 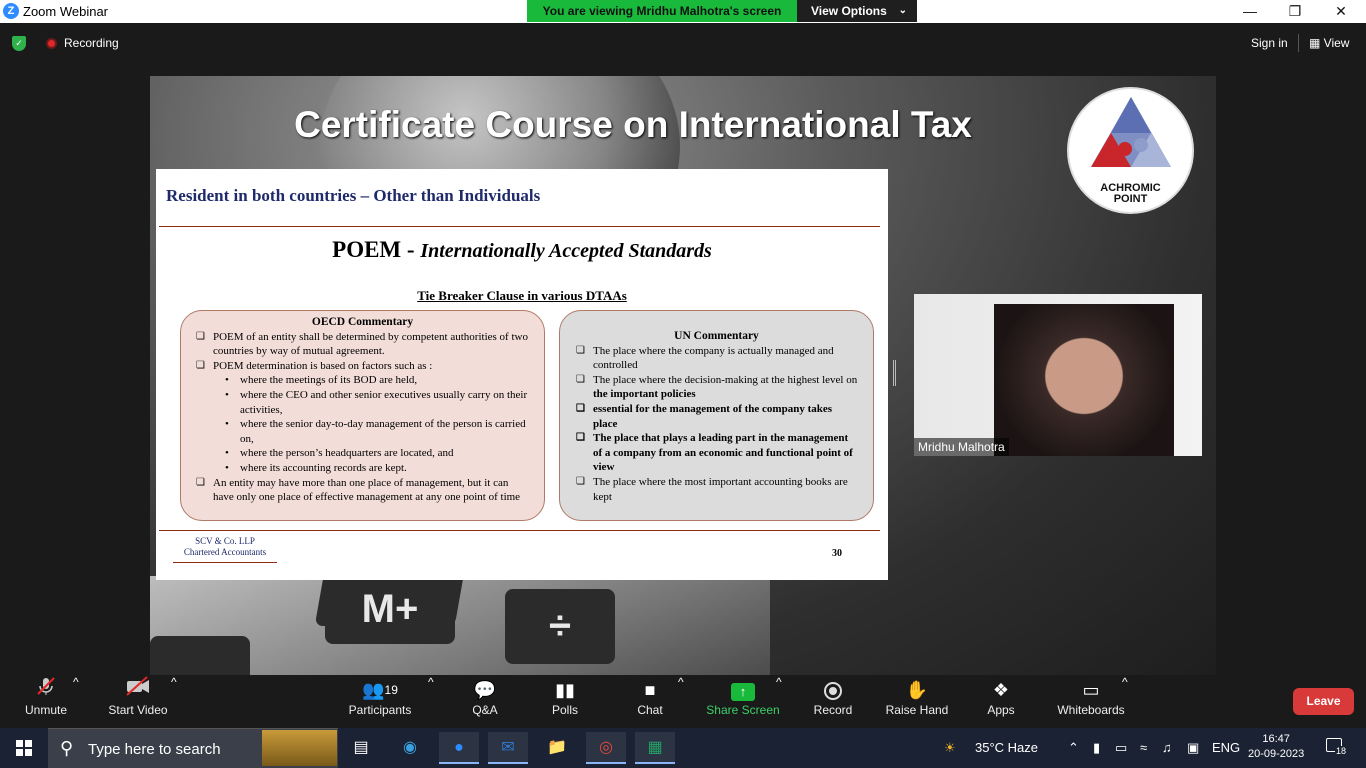 What do you see at coordinates (743, 710) in the screenshot?
I see `share-screen-label: Share Screen` at bounding box center [743, 710].